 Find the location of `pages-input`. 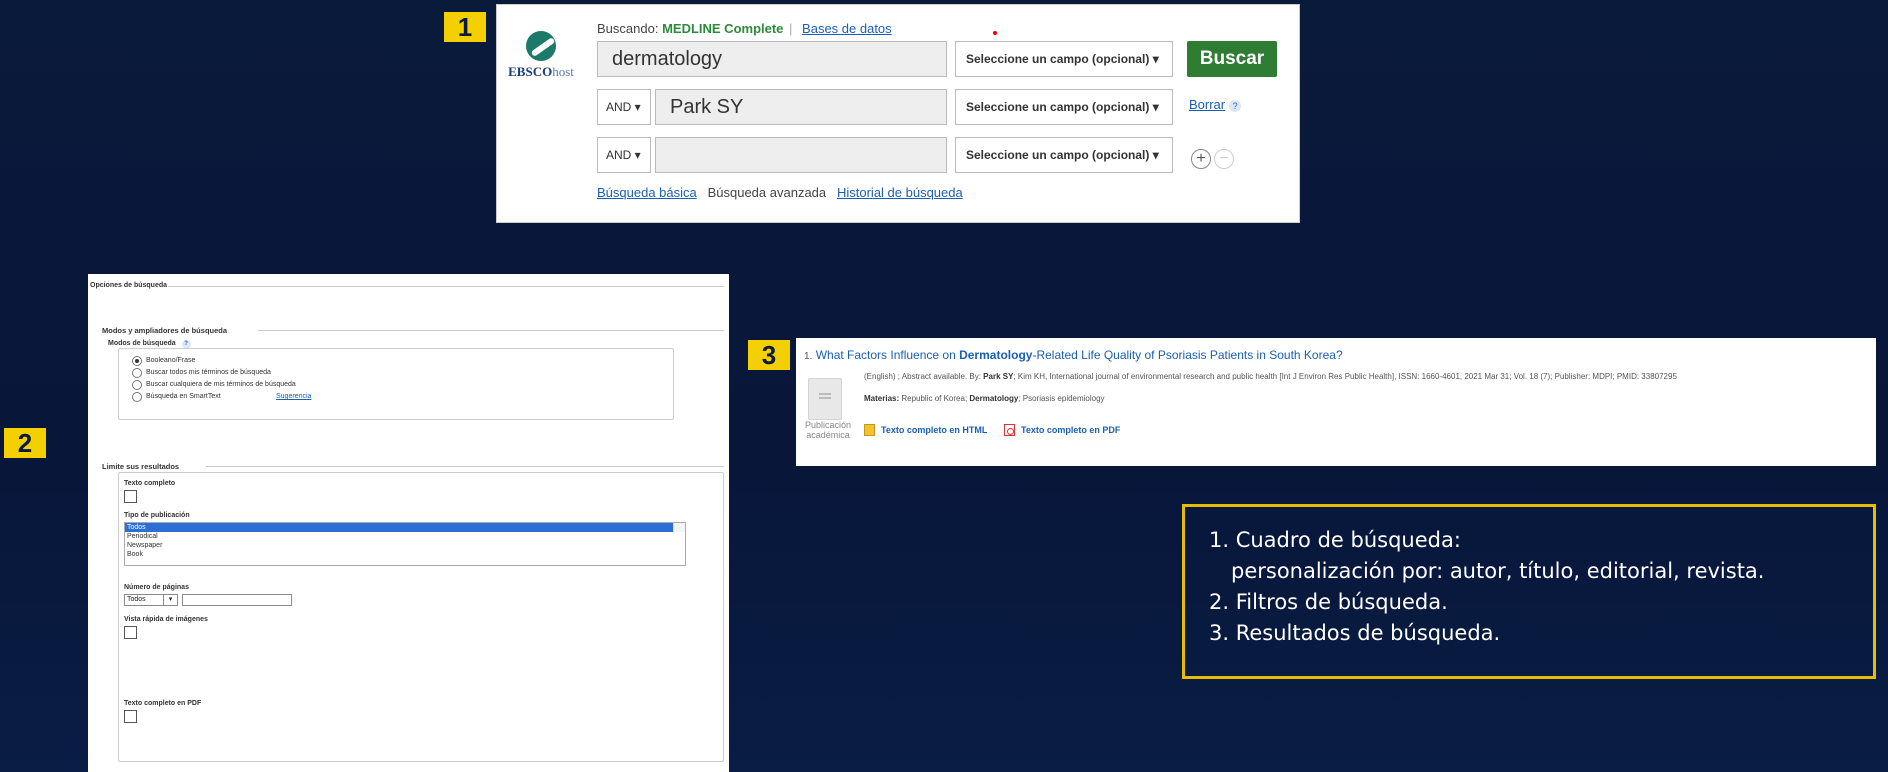

pages-input is located at coordinates (237, 600).